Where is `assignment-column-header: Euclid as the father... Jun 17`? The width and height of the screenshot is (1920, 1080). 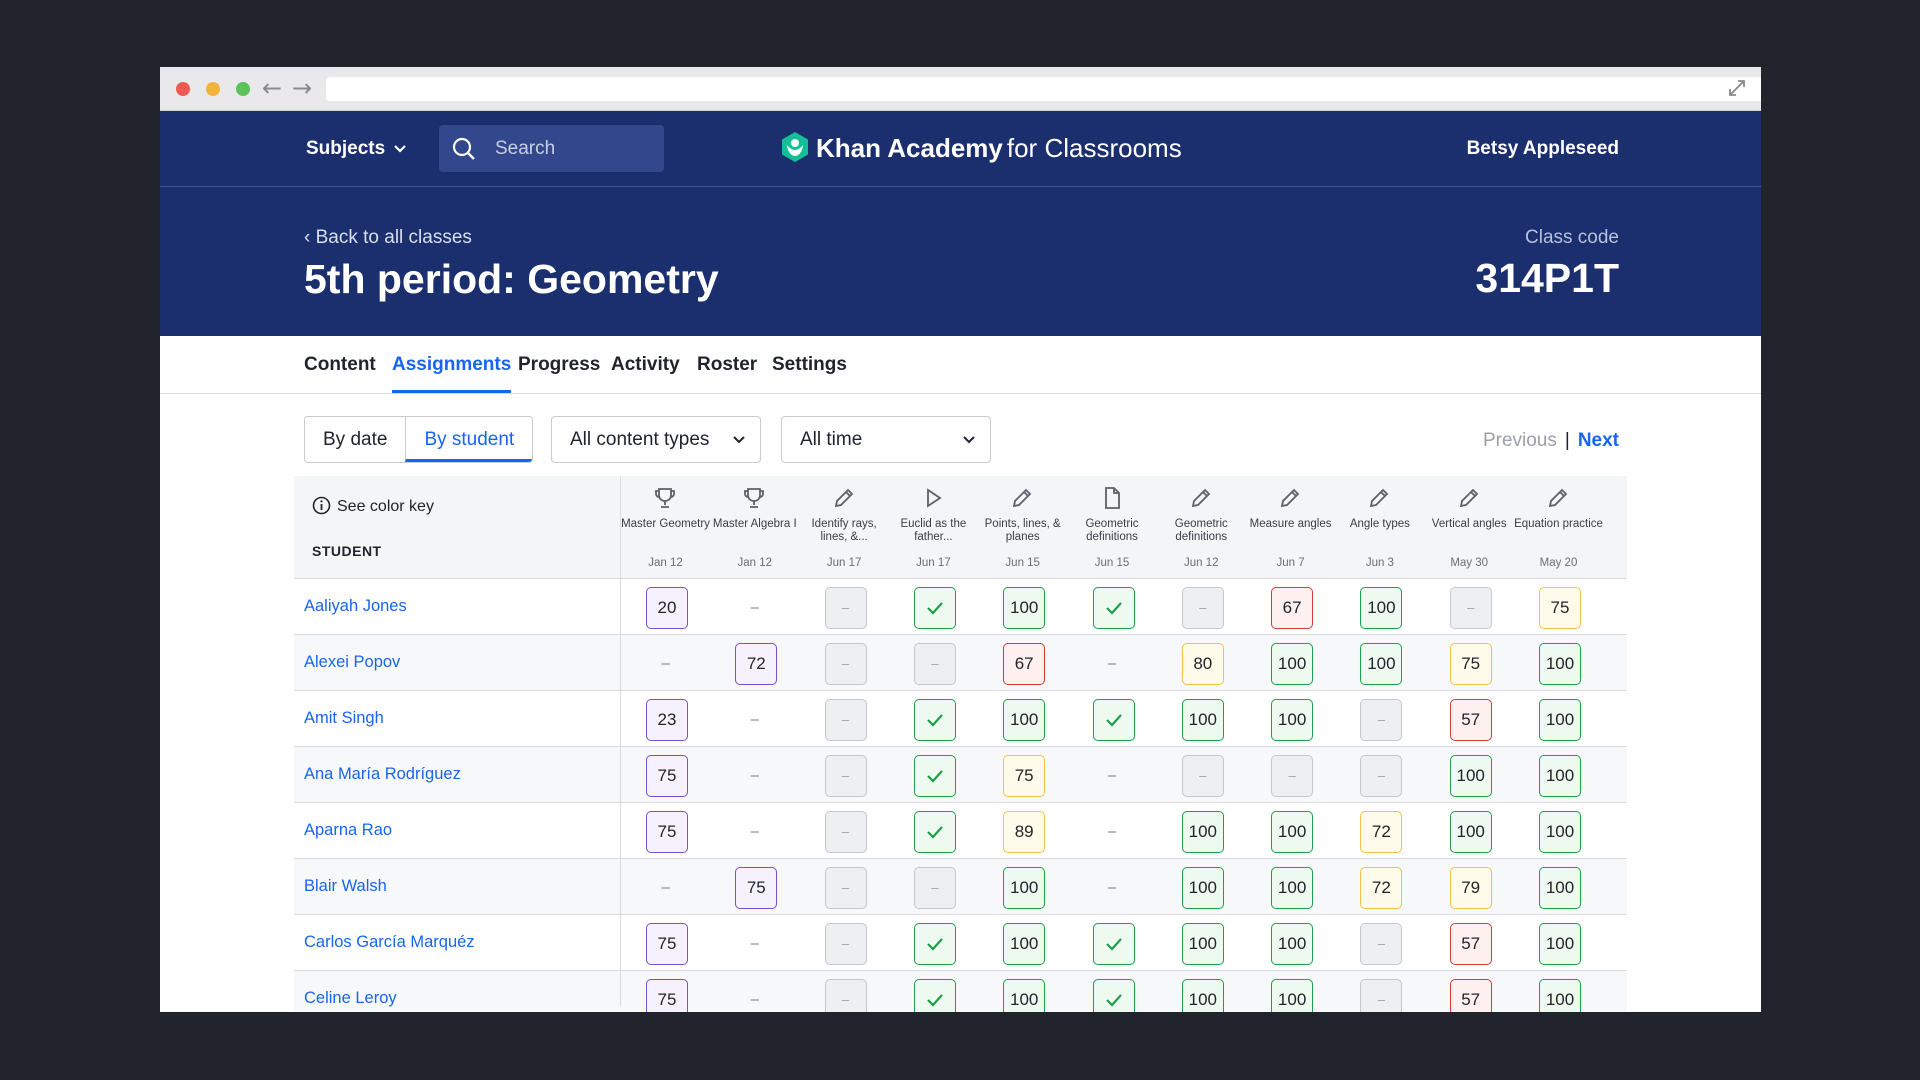 assignment-column-header: Euclid as the father... Jun 17 is located at coordinates (933, 527).